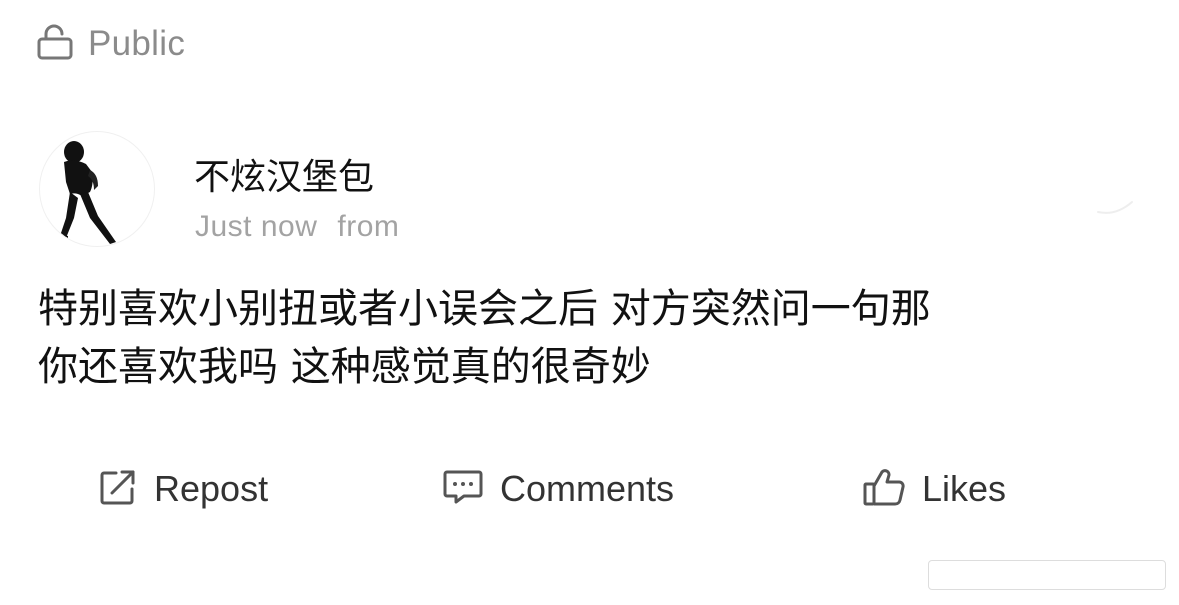 The width and height of the screenshot is (1179, 605). Describe the element at coordinates (1115, 207) in the screenshot. I see `more-options-icon` at that location.